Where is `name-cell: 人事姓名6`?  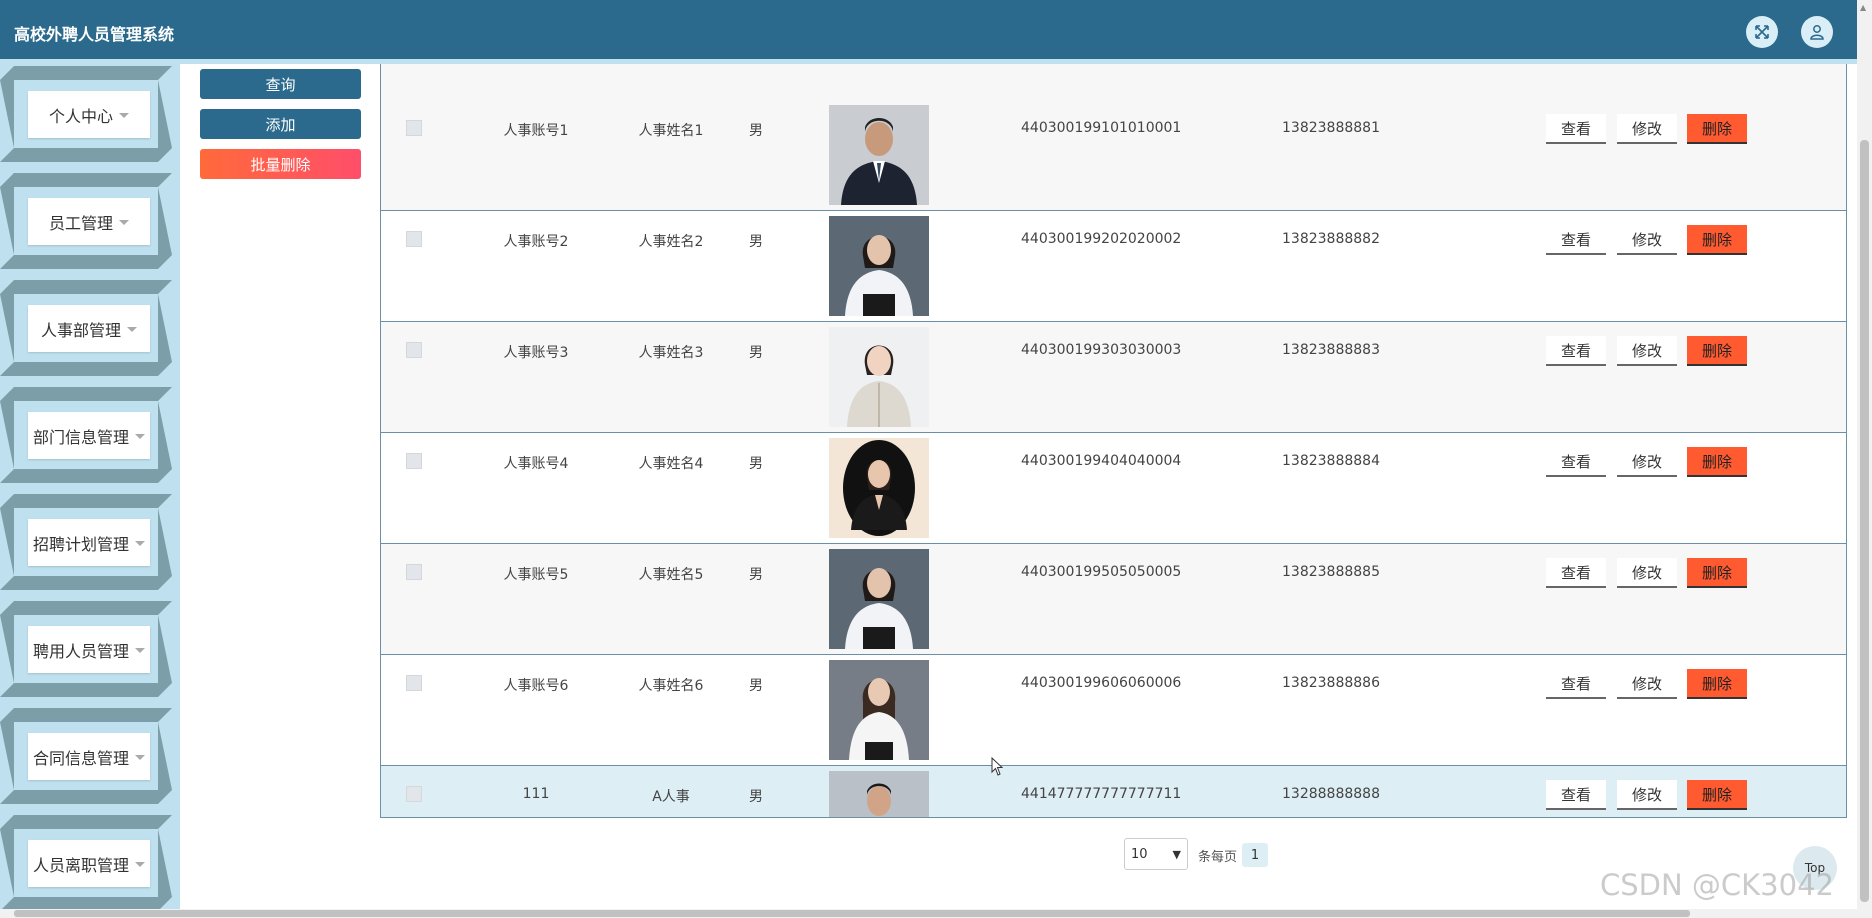 name-cell: 人事姓名6 is located at coordinates (671, 686).